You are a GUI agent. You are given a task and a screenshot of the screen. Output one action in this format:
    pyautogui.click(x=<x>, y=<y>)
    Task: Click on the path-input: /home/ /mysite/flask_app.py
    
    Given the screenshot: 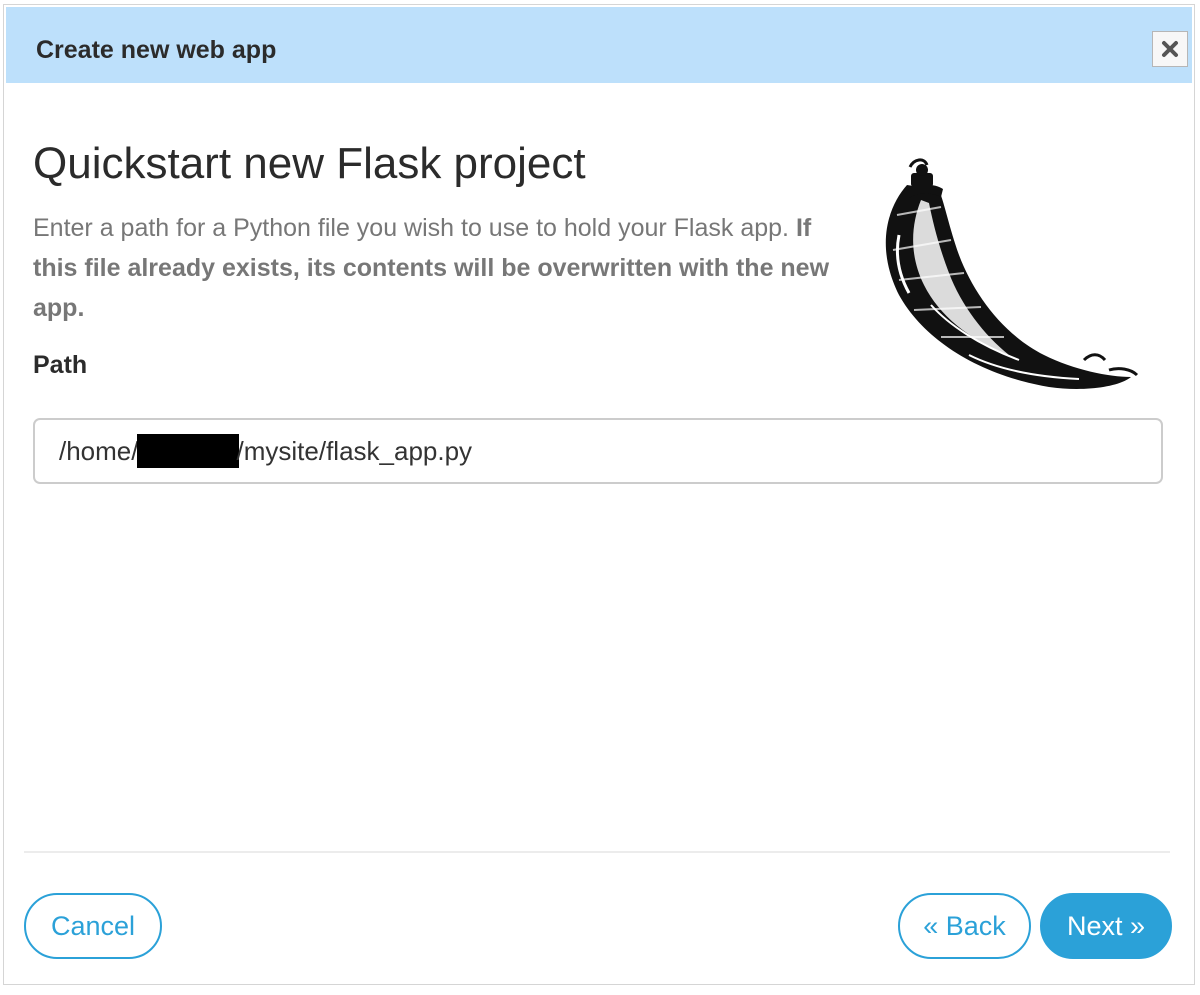 What is the action you would take?
    pyautogui.click(x=598, y=451)
    